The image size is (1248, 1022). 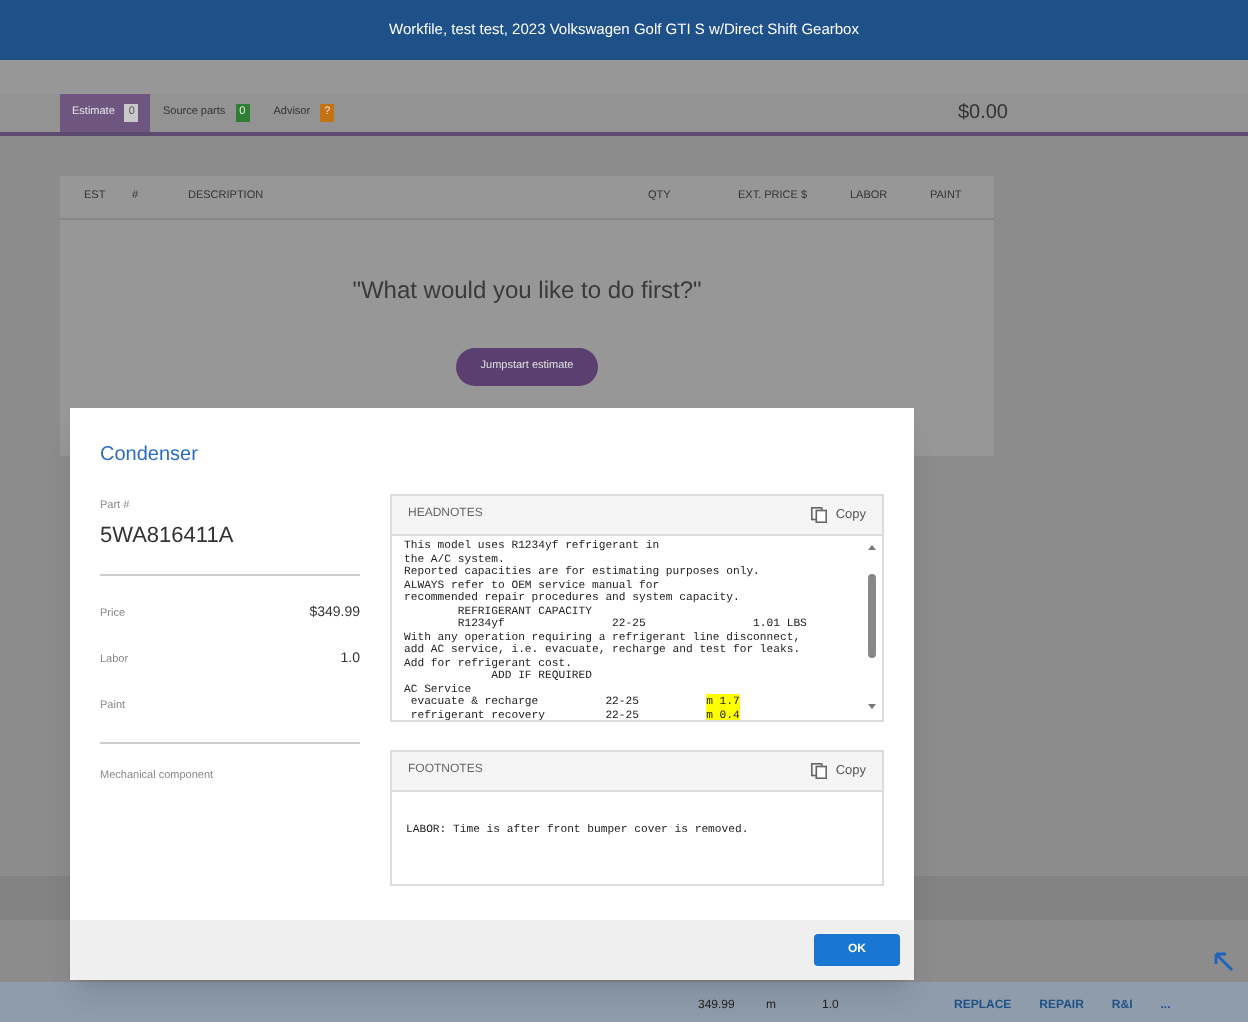 What do you see at coordinates (150, 456) in the screenshot?
I see `dialog-title: Condenser` at bounding box center [150, 456].